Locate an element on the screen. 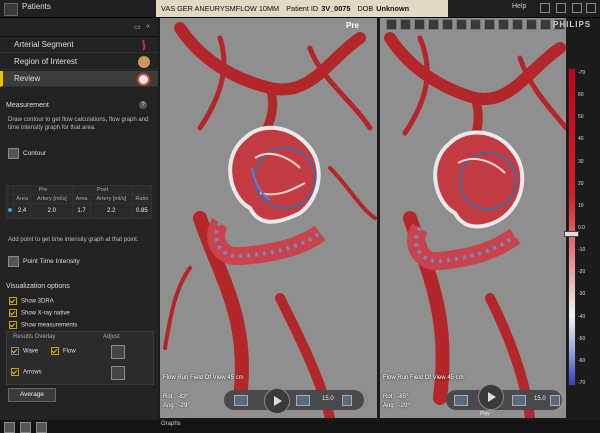 Image resolution: width=600 pixels, height=433 pixels. pan-icon is located at coordinates (433, 24).